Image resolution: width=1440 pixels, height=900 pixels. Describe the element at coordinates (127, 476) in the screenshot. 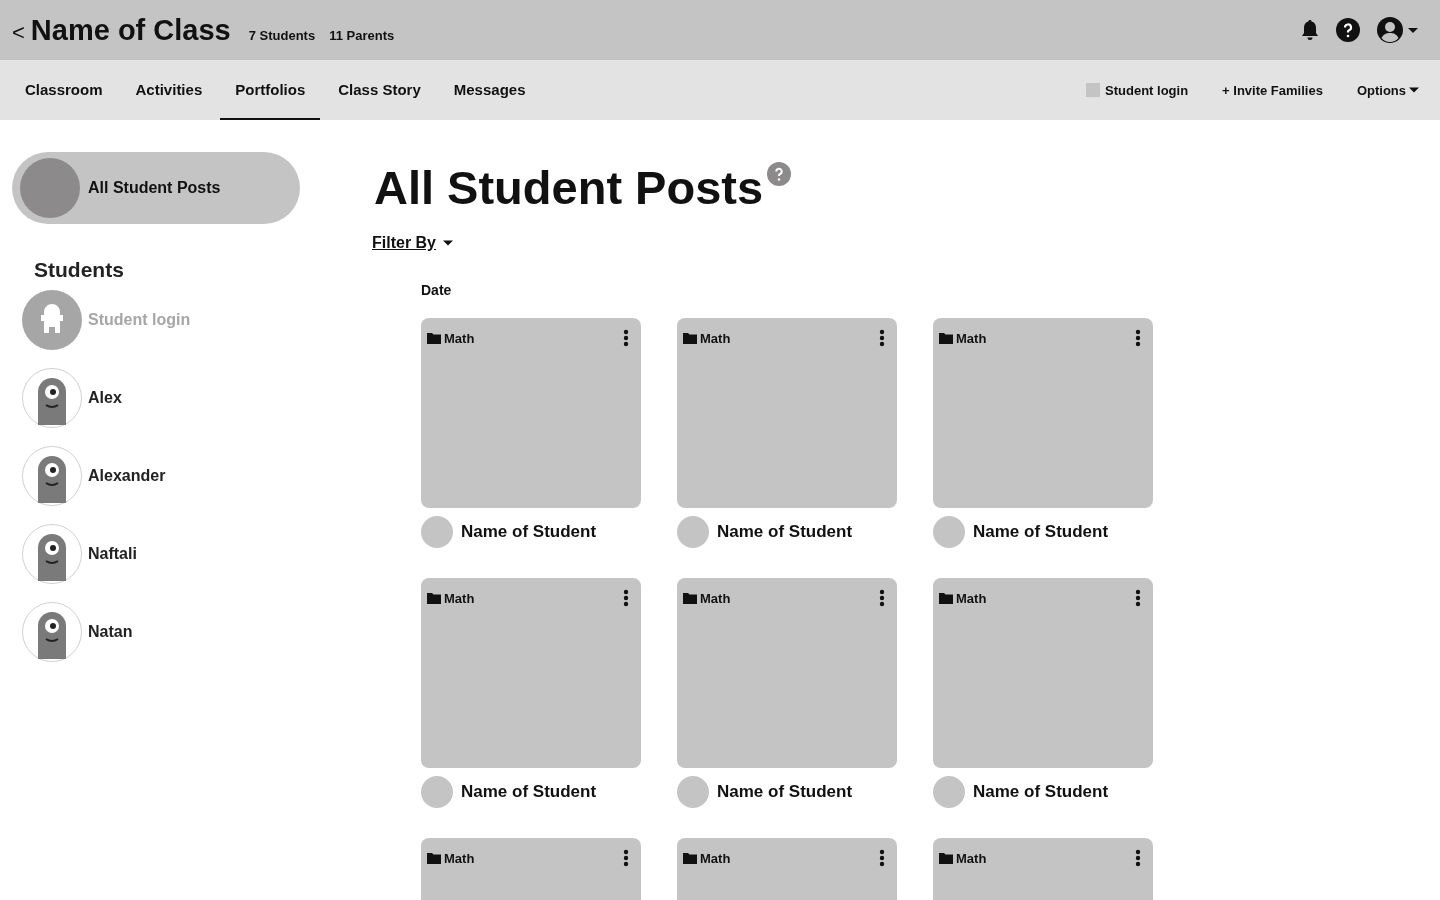

I see `student-name: Alexander` at that location.